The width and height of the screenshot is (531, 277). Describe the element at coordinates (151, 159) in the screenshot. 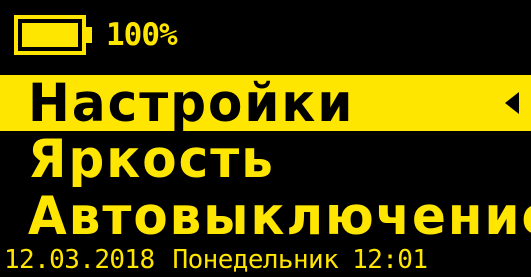

I see `menu-item-label: Яркость` at that location.